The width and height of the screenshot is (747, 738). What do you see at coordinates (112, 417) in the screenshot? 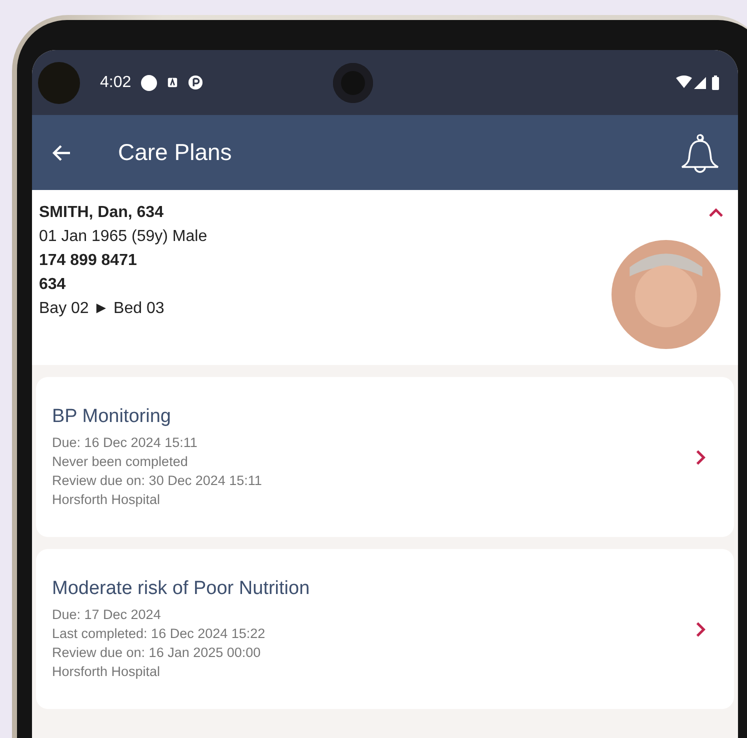
I see `care-plan-title: BP Monitoring` at bounding box center [112, 417].